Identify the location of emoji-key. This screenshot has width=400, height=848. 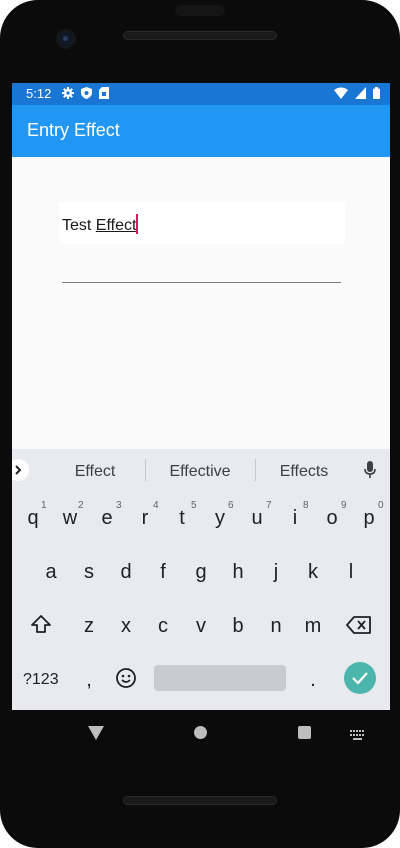
(126, 680).